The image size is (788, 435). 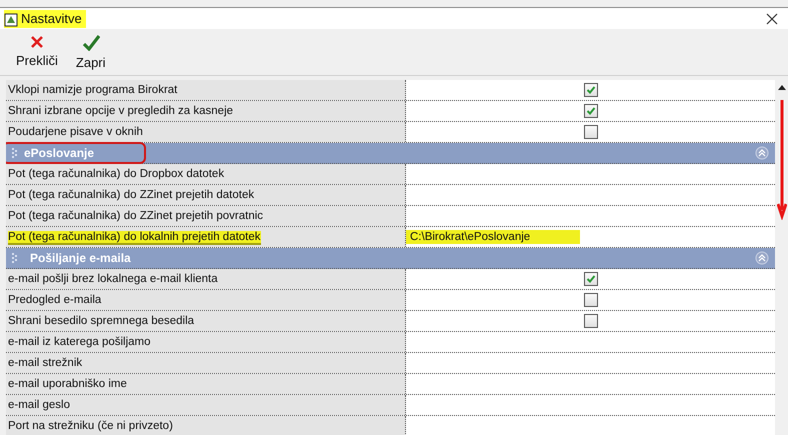 I want to click on setting-label: Pot (tega računalnika) do ZZinet prejetih datotek, so click(x=131, y=195).